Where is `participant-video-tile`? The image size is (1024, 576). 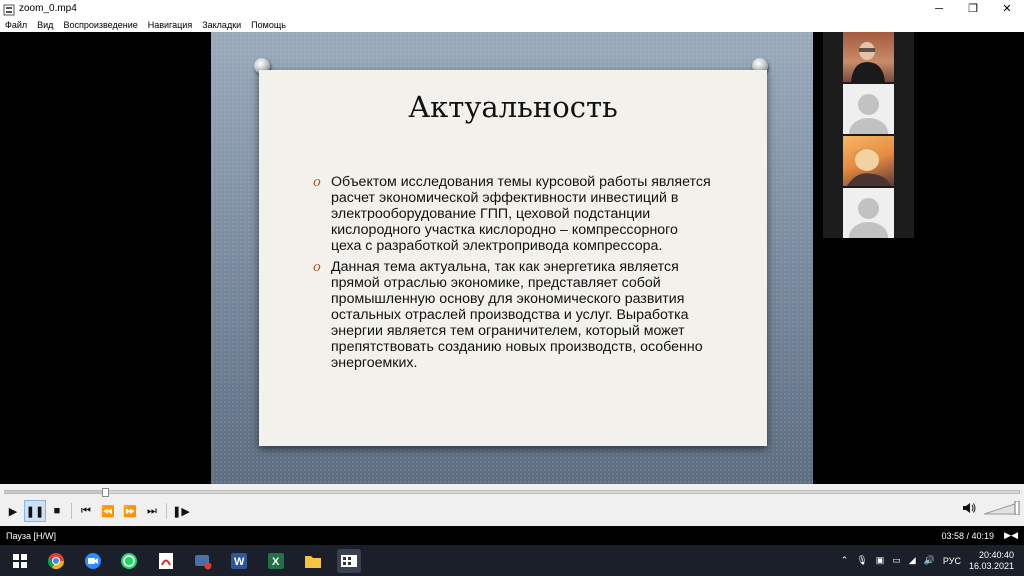 participant-video-tile is located at coordinates (868, 57).